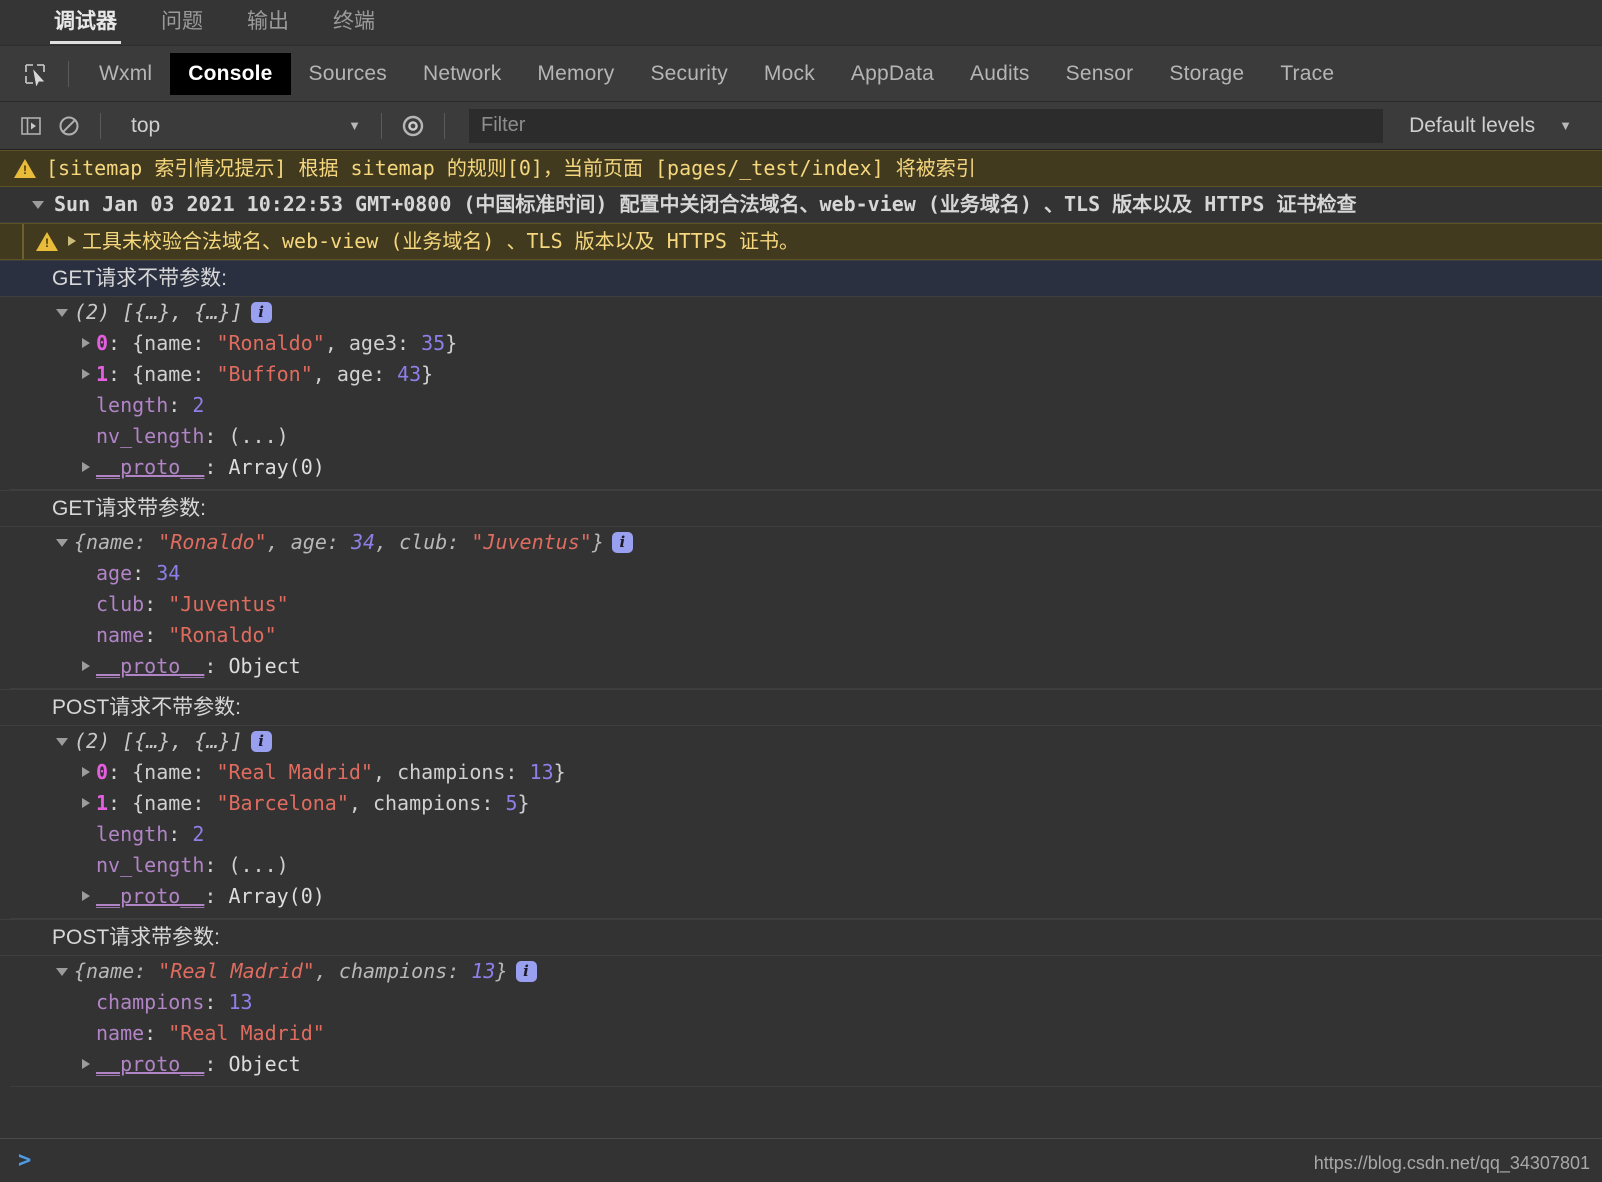 This screenshot has height=1182, width=1602. Describe the element at coordinates (801, 772) in the screenshot. I see `object-property-line: 0: {name: "Real Madrid", champions: 13}` at that location.